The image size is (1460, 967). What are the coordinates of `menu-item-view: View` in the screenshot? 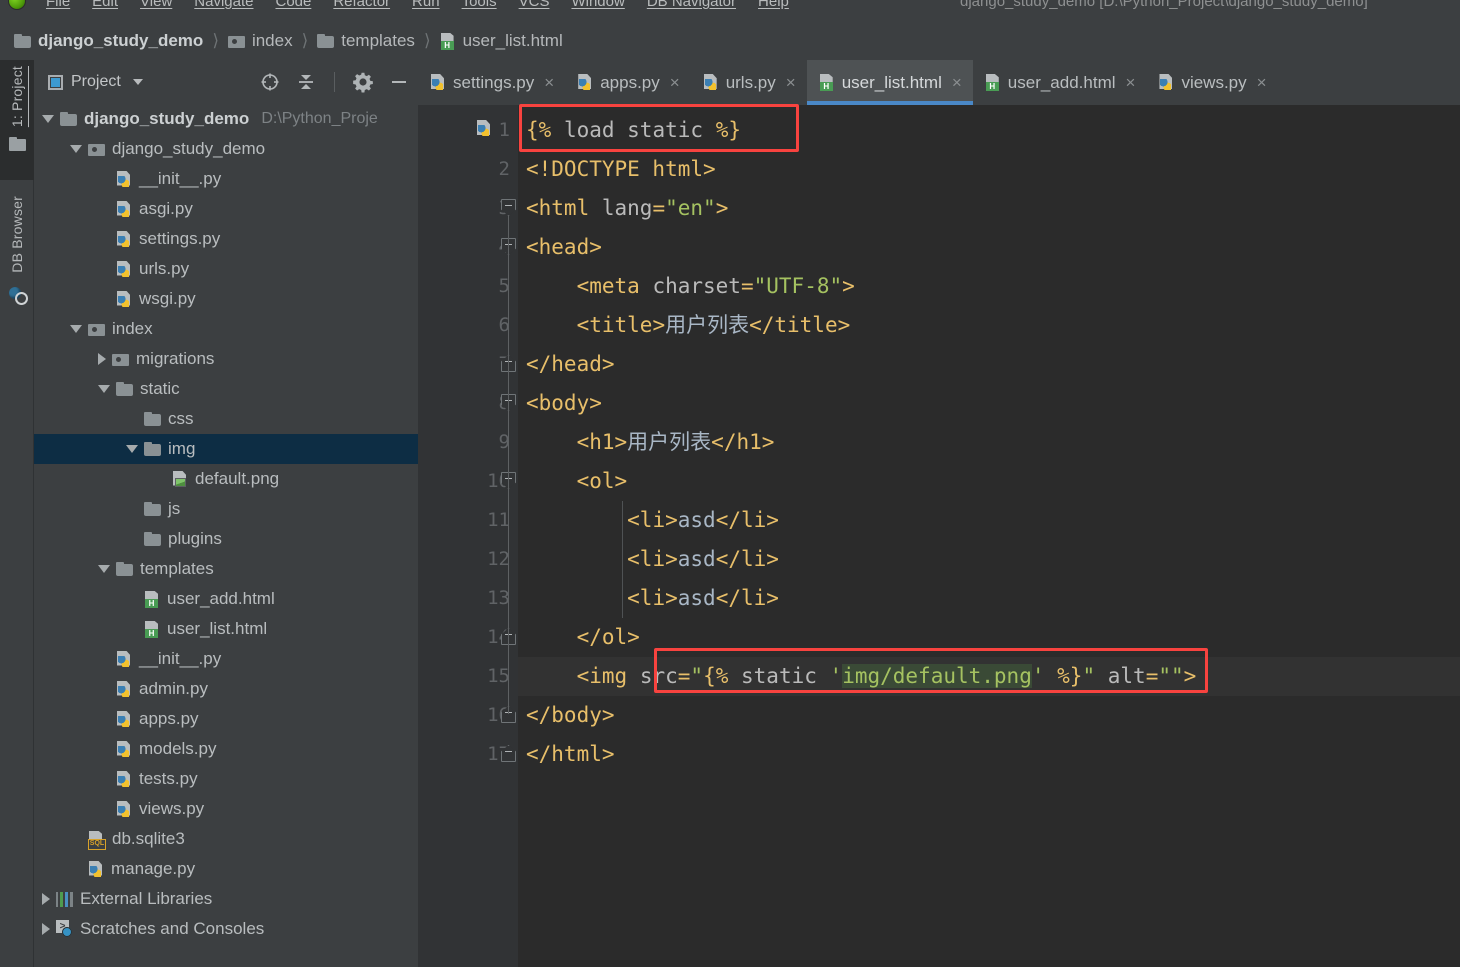 It's located at (156, 5).